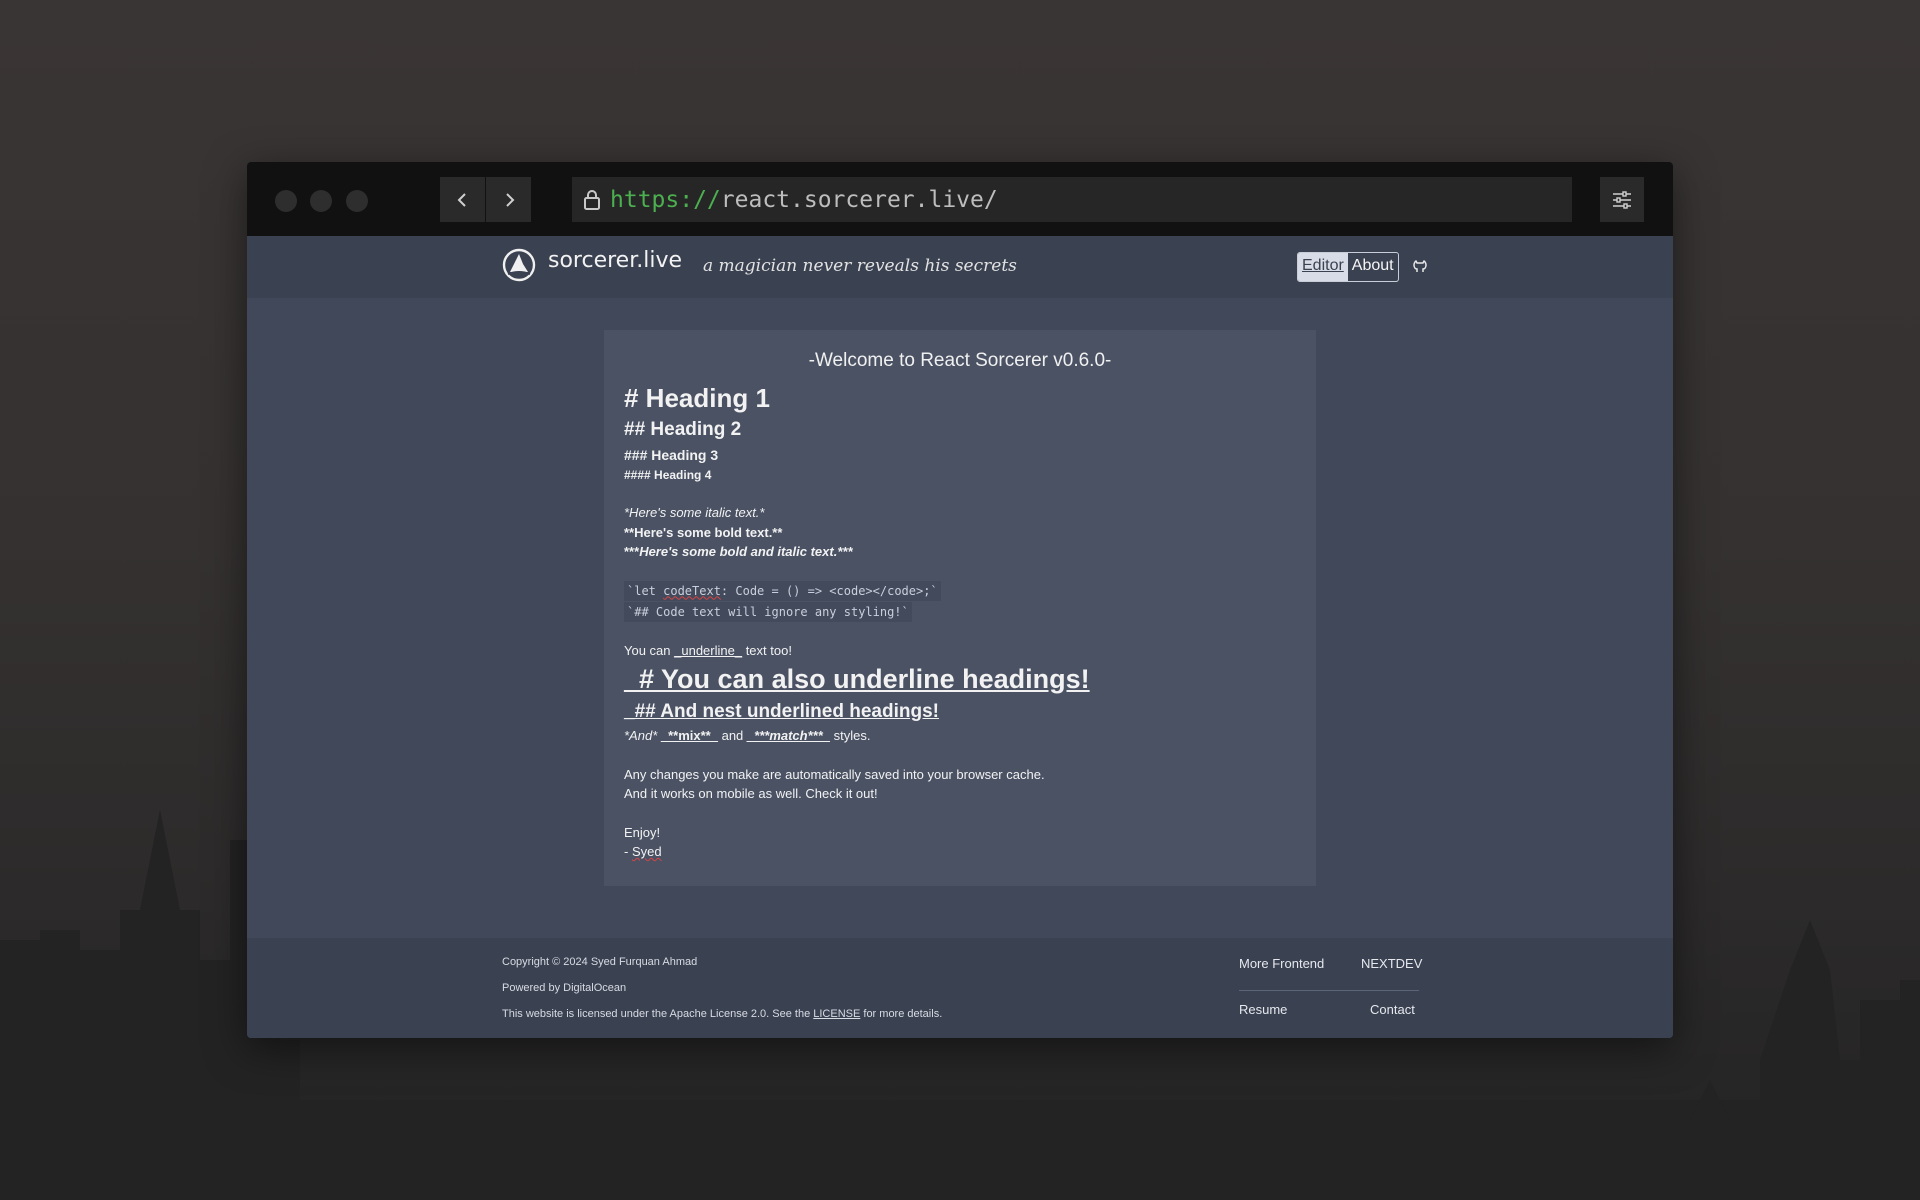 The image size is (1920, 1200). I want to click on mix-word: _**mix**_, so click(689, 735).